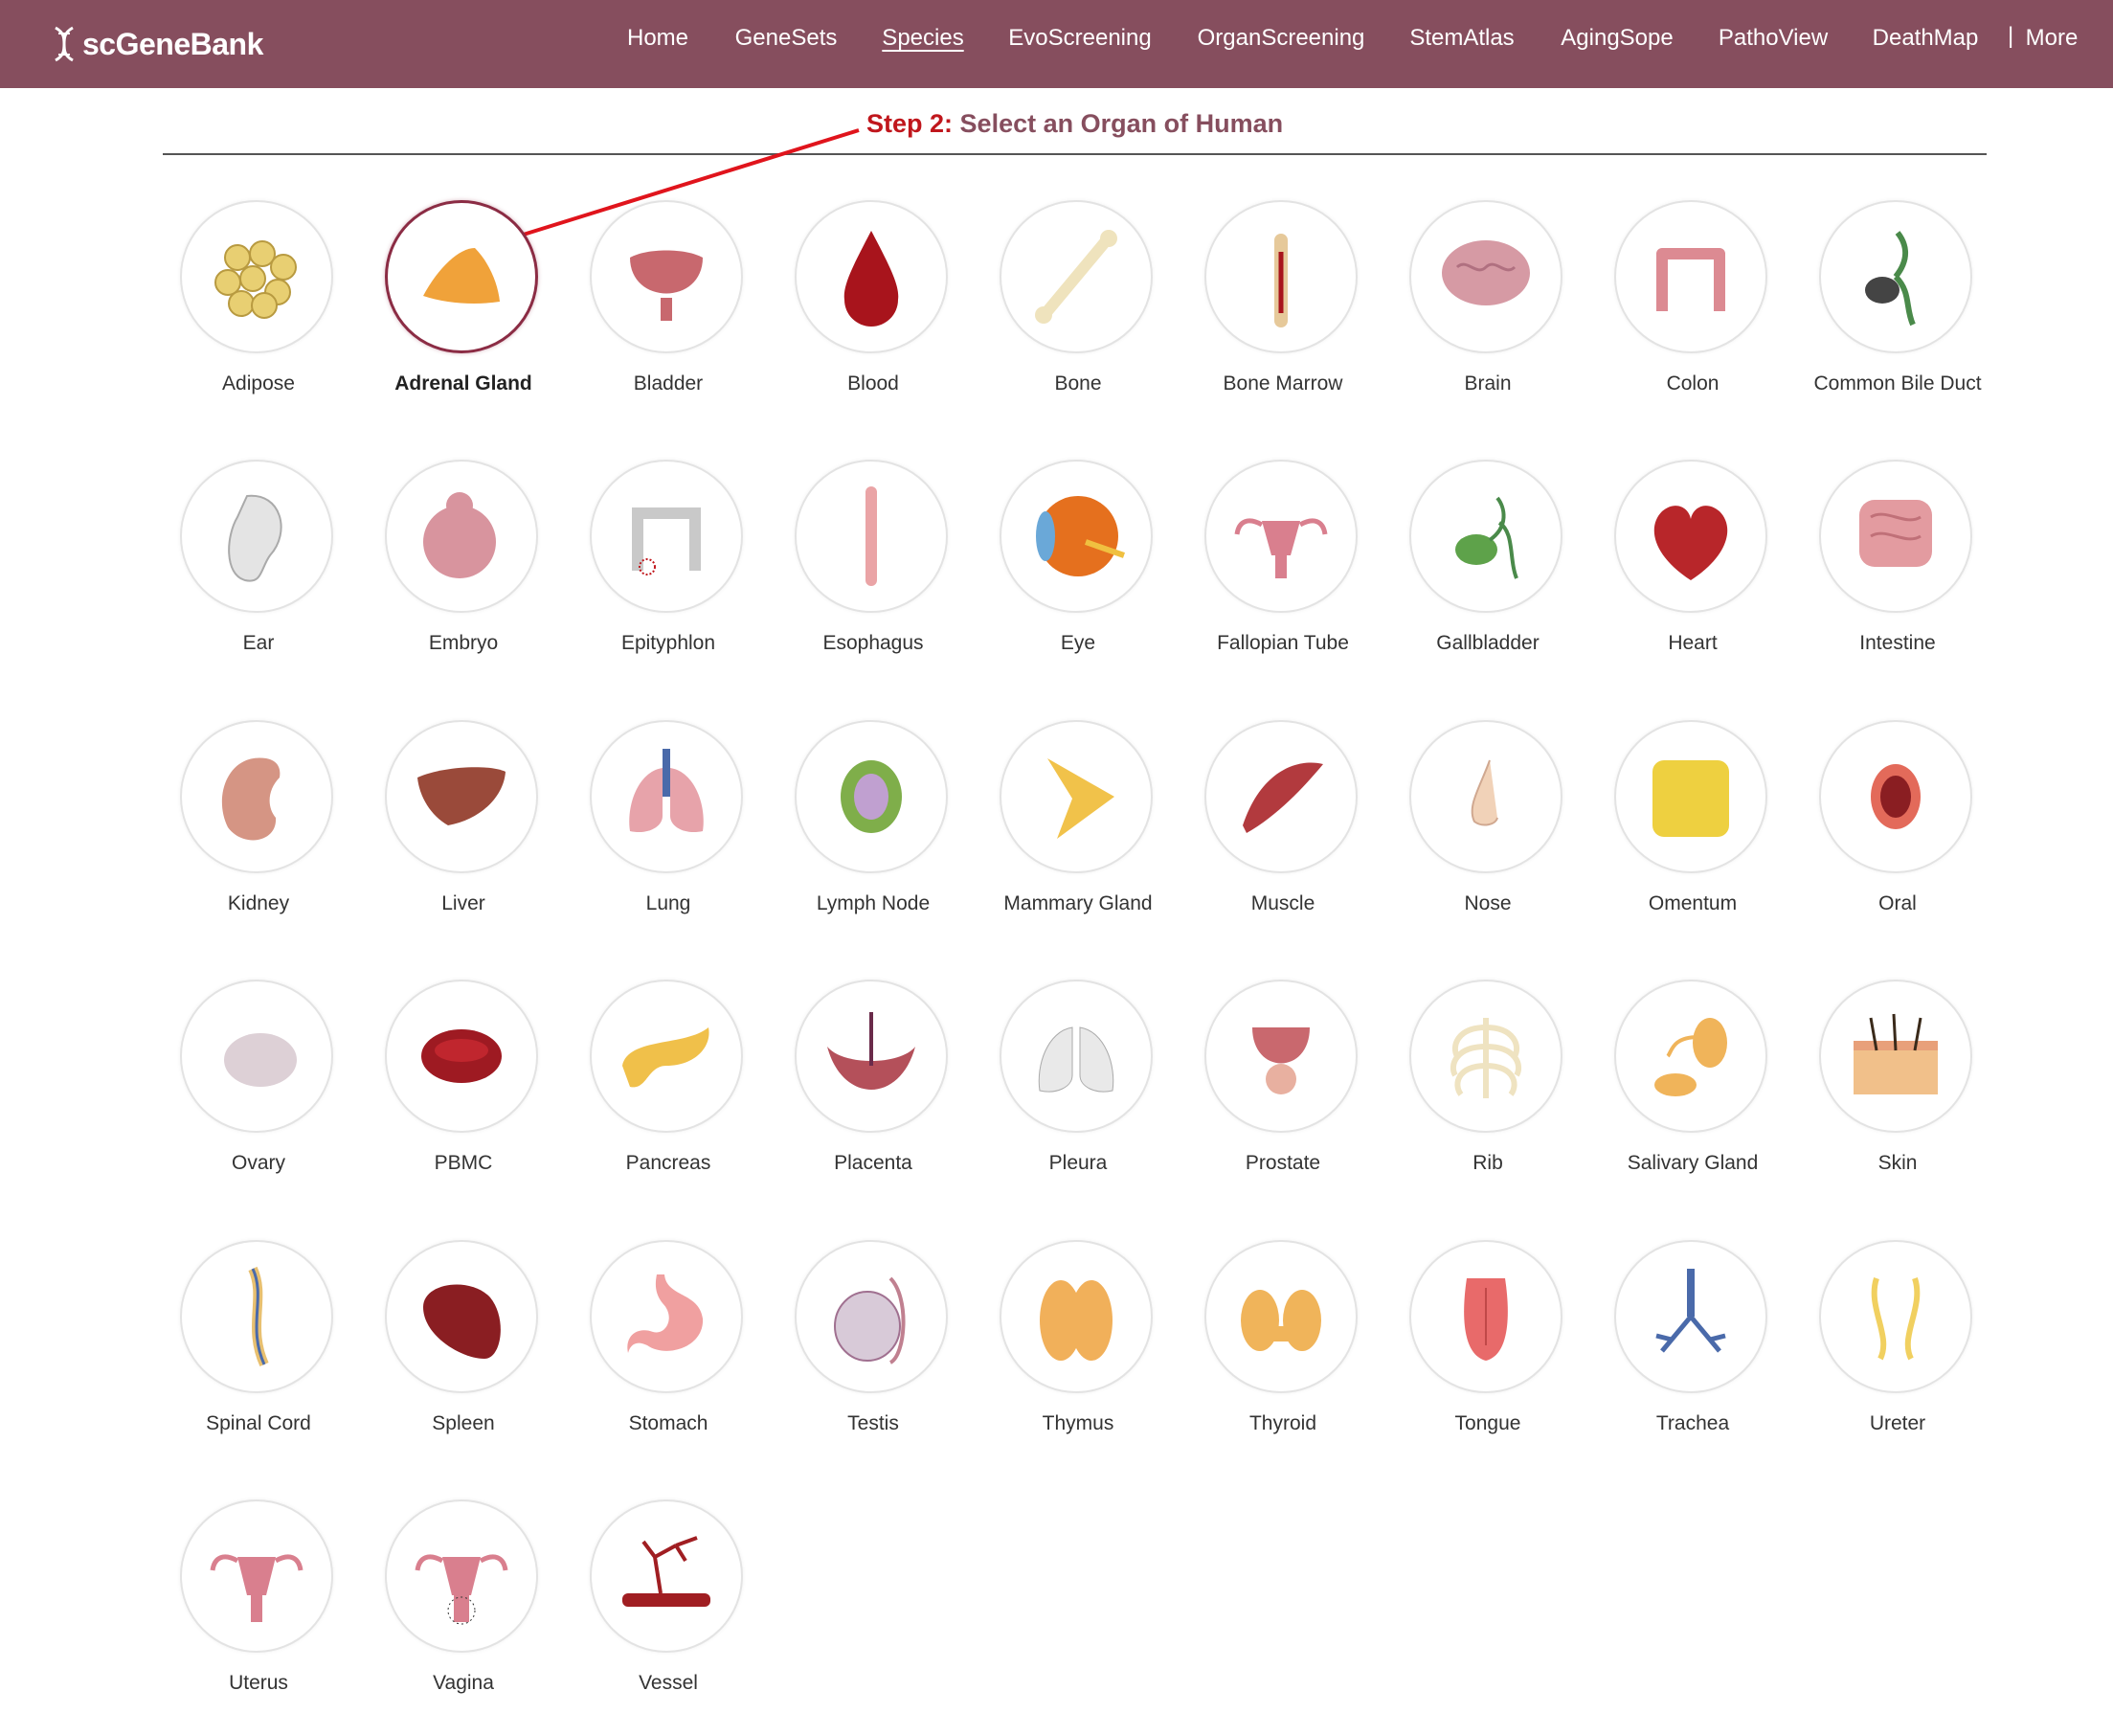  I want to click on organ-label: Vessel, so click(668, 1683).